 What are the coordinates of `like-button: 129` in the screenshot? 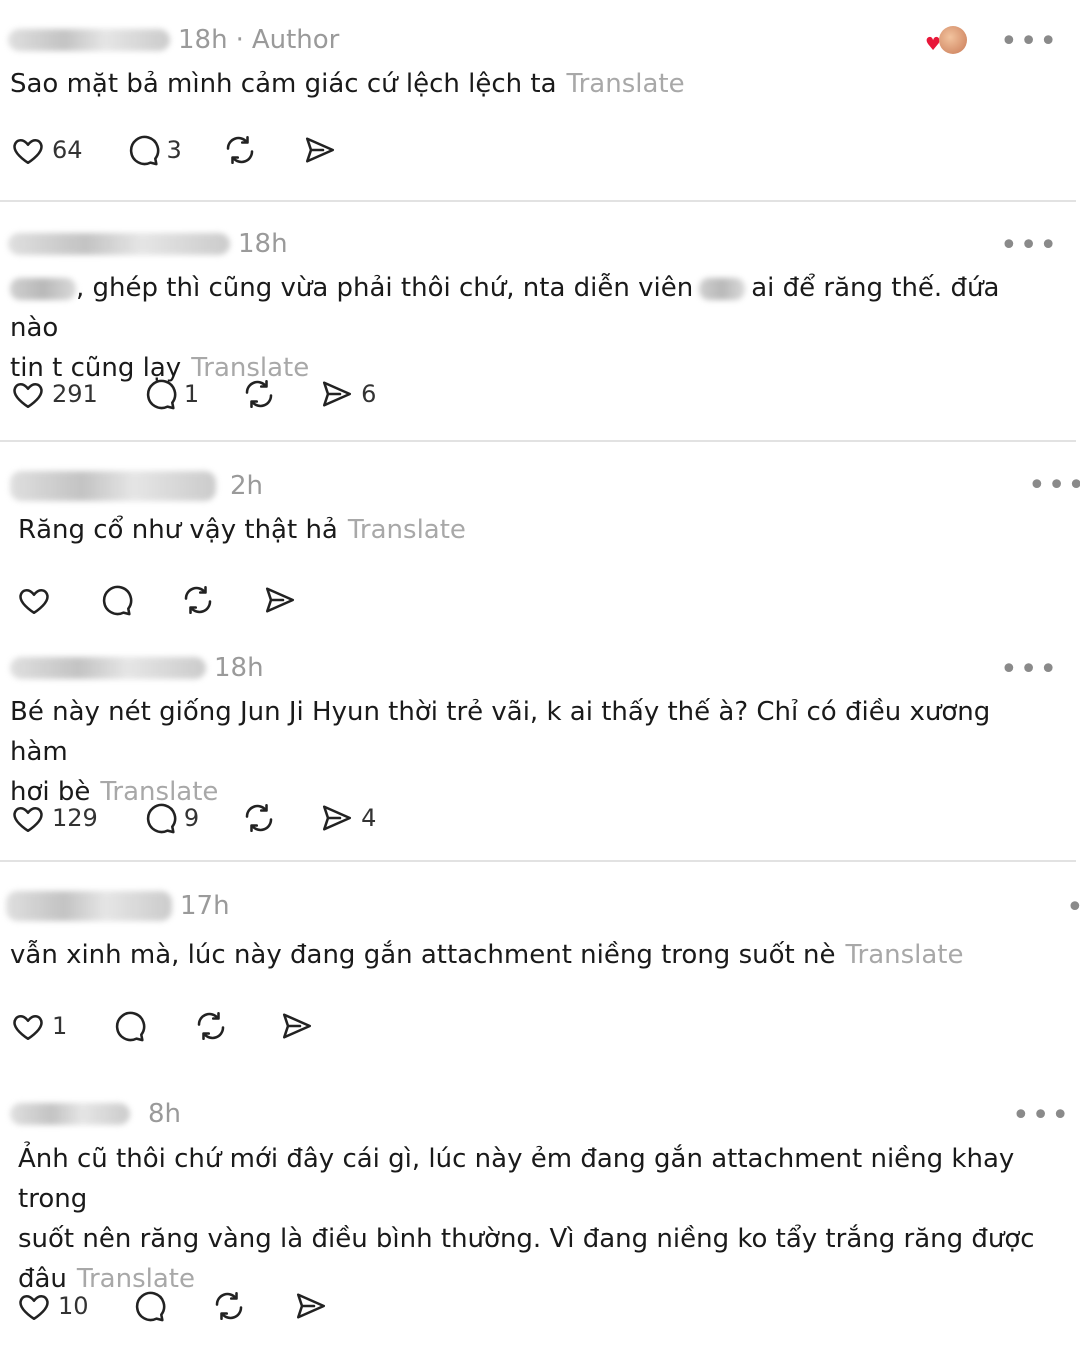 It's located at (54, 818).